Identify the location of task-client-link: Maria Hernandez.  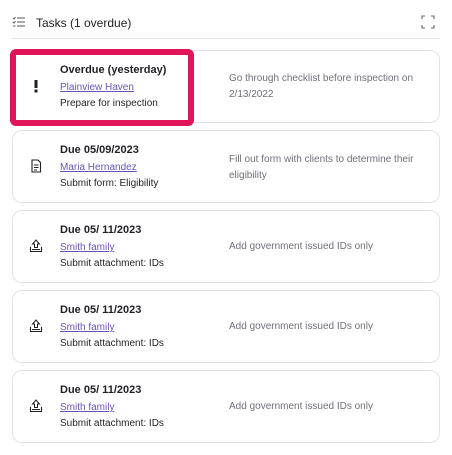
(98, 168).